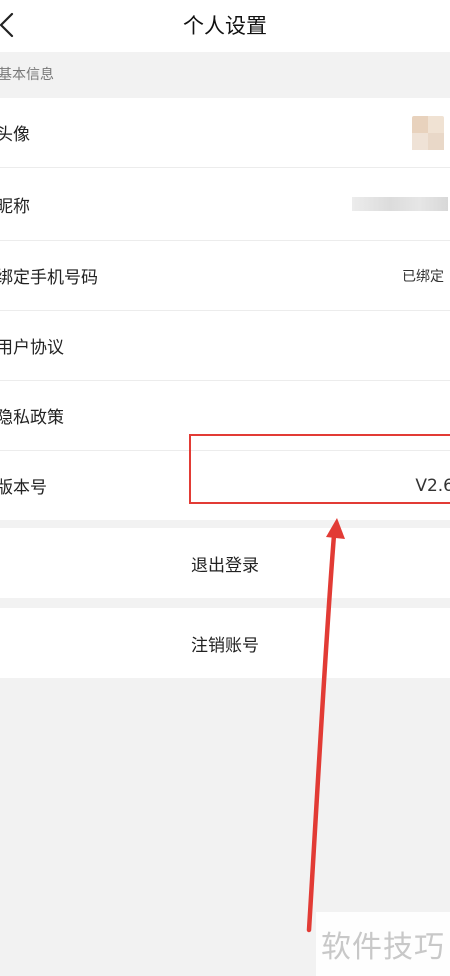 The height and width of the screenshot is (976, 450). What do you see at coordinates (225, 643) in the screenshot?
I see `deregister-account-button: 注销账号` at bounding box center [225, 643].